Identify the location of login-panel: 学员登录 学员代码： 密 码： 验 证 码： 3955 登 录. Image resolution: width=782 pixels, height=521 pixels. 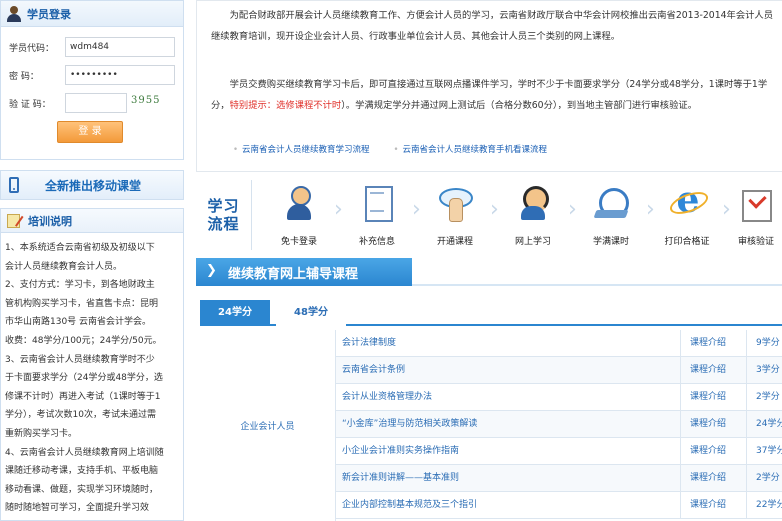
(92, 80).